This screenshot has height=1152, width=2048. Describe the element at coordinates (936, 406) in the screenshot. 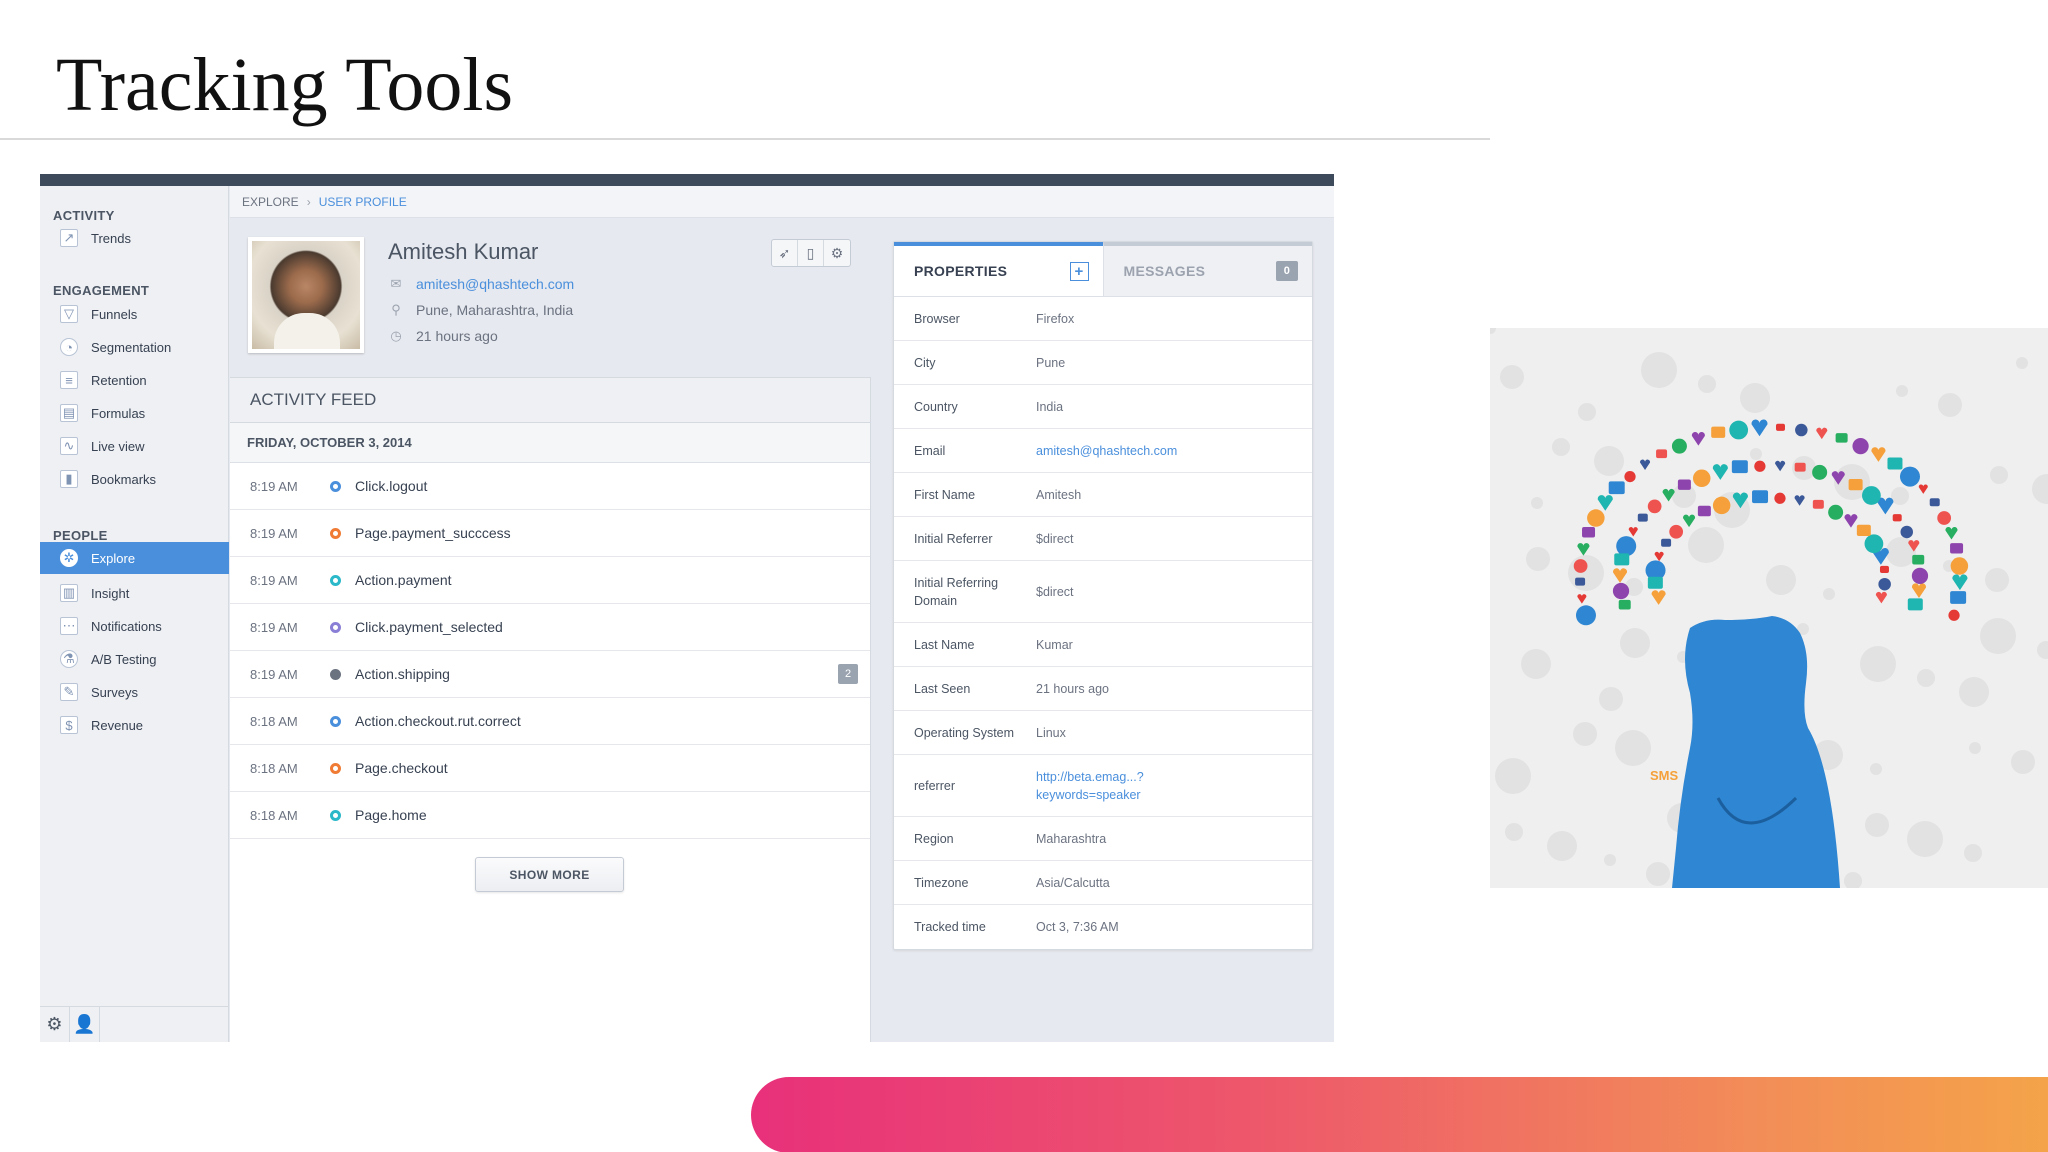

I see `property-key: Country` at that location.